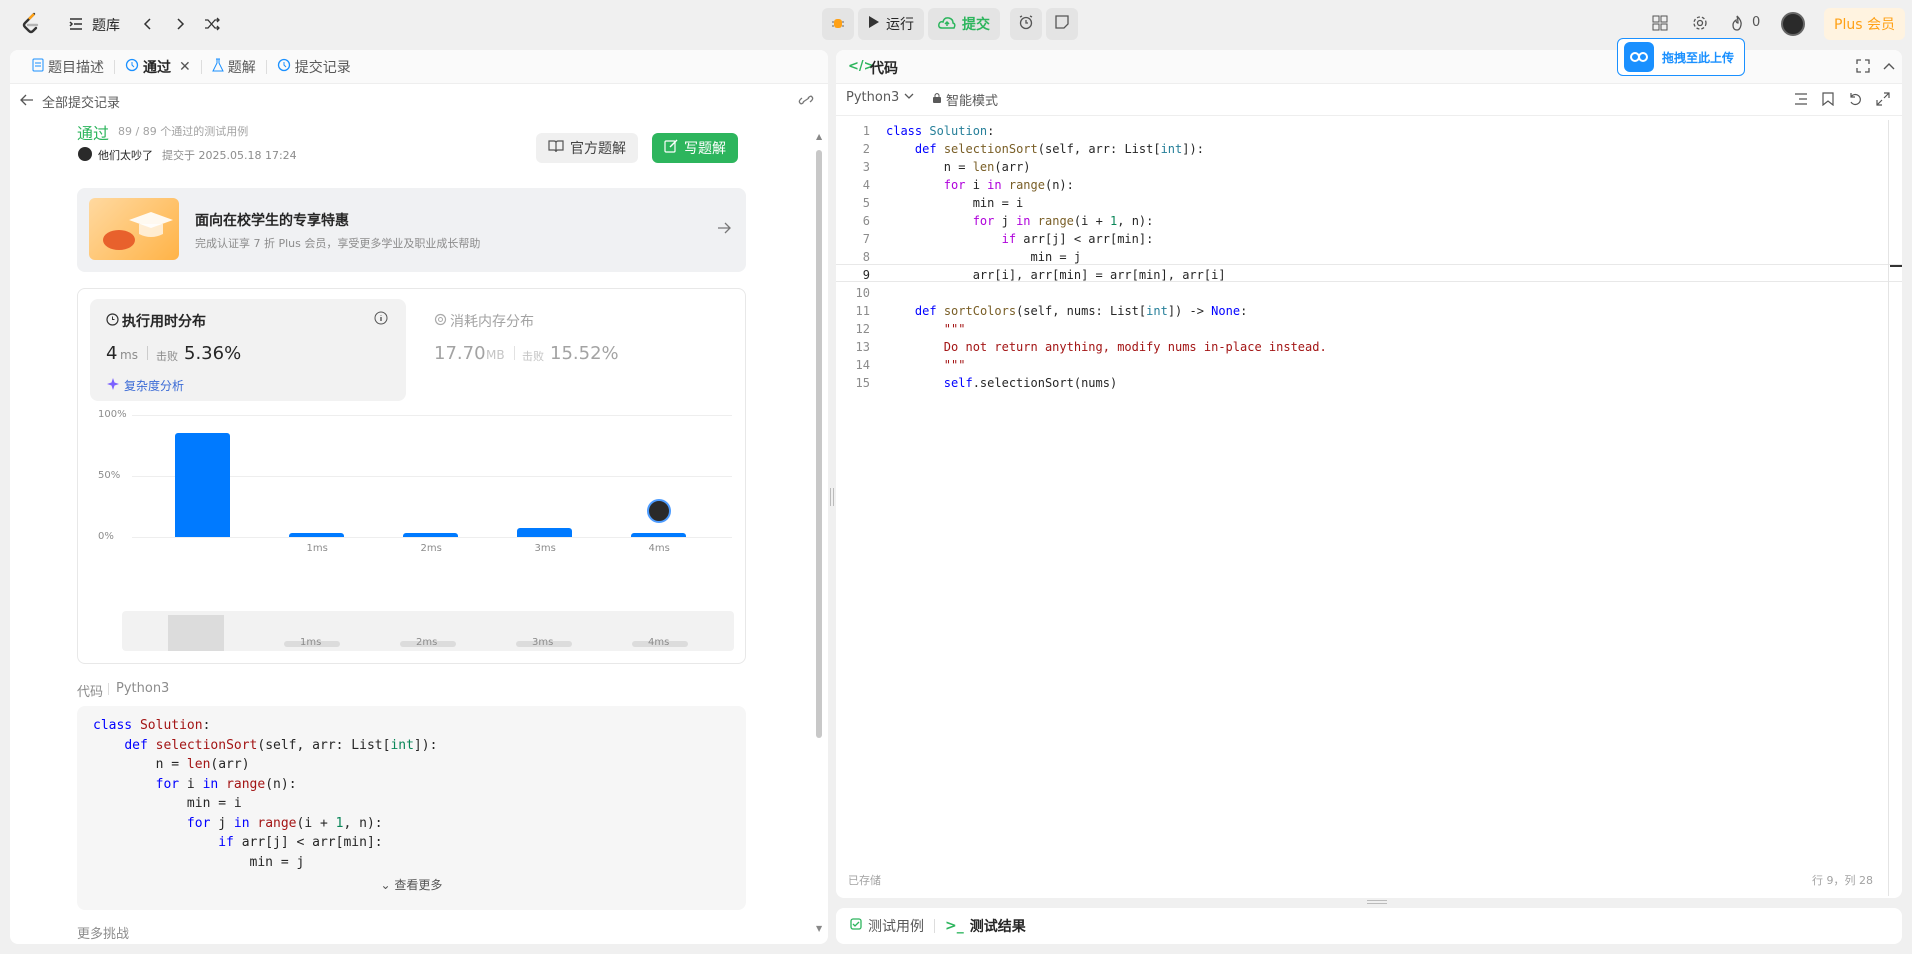  I want to click on lock-icon, so click(937, 100).